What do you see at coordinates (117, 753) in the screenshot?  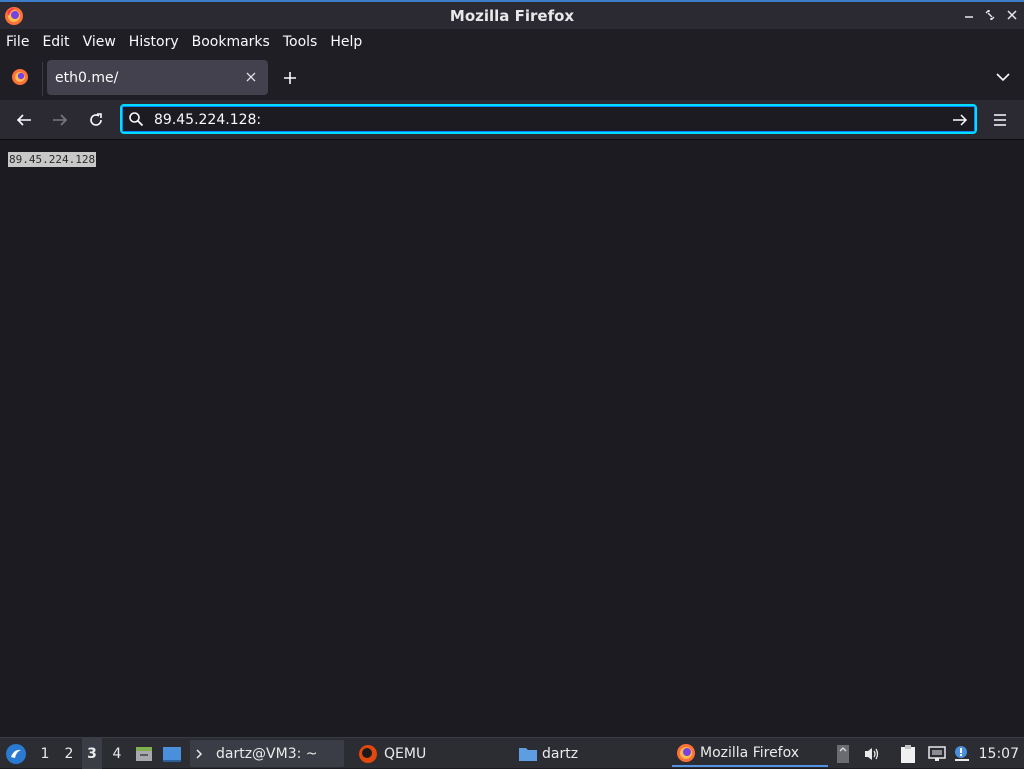 I see `workspace-4: 4` at bounding box center [117, 753].